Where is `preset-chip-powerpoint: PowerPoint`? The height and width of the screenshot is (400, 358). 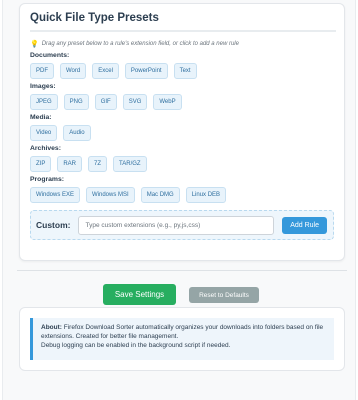
preset-chip-powerpoint: PowerPoint is located at coordinates (146, 71).